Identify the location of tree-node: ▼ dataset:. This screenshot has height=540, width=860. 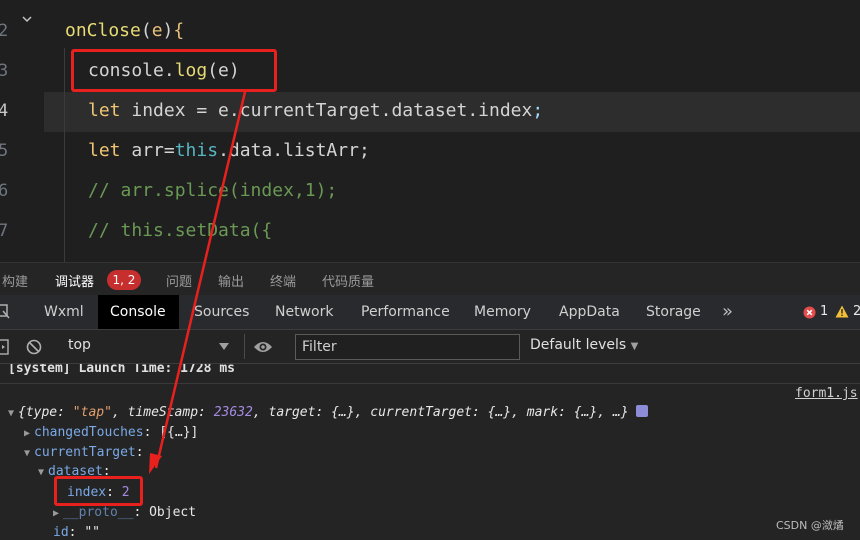
(74, 471).